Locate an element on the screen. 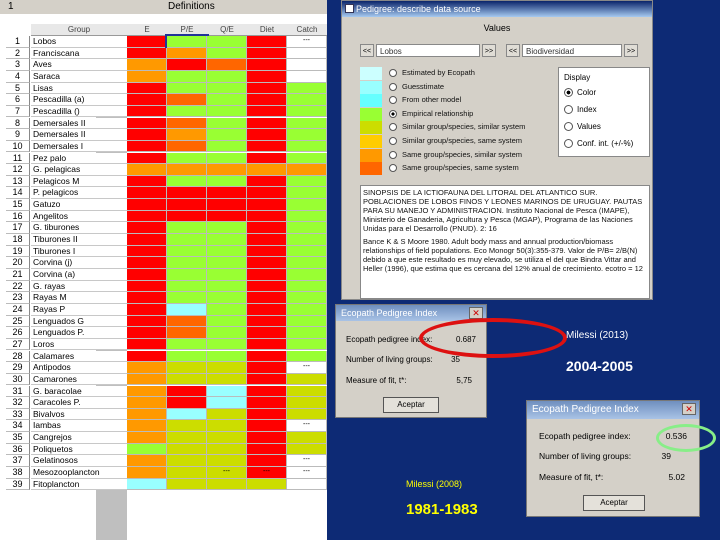  row-number: 20 is located at coordinates (18, 263).